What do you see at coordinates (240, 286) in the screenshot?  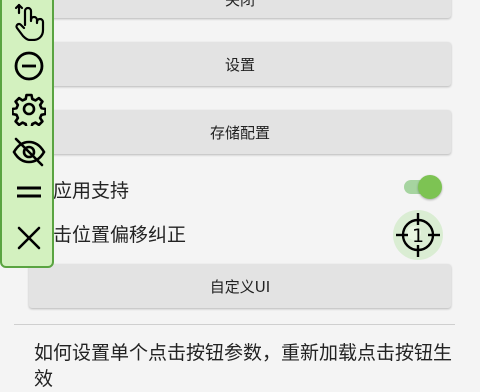 I see `custom-ui-button: 自定义UI` at bounding box center [240, 286].